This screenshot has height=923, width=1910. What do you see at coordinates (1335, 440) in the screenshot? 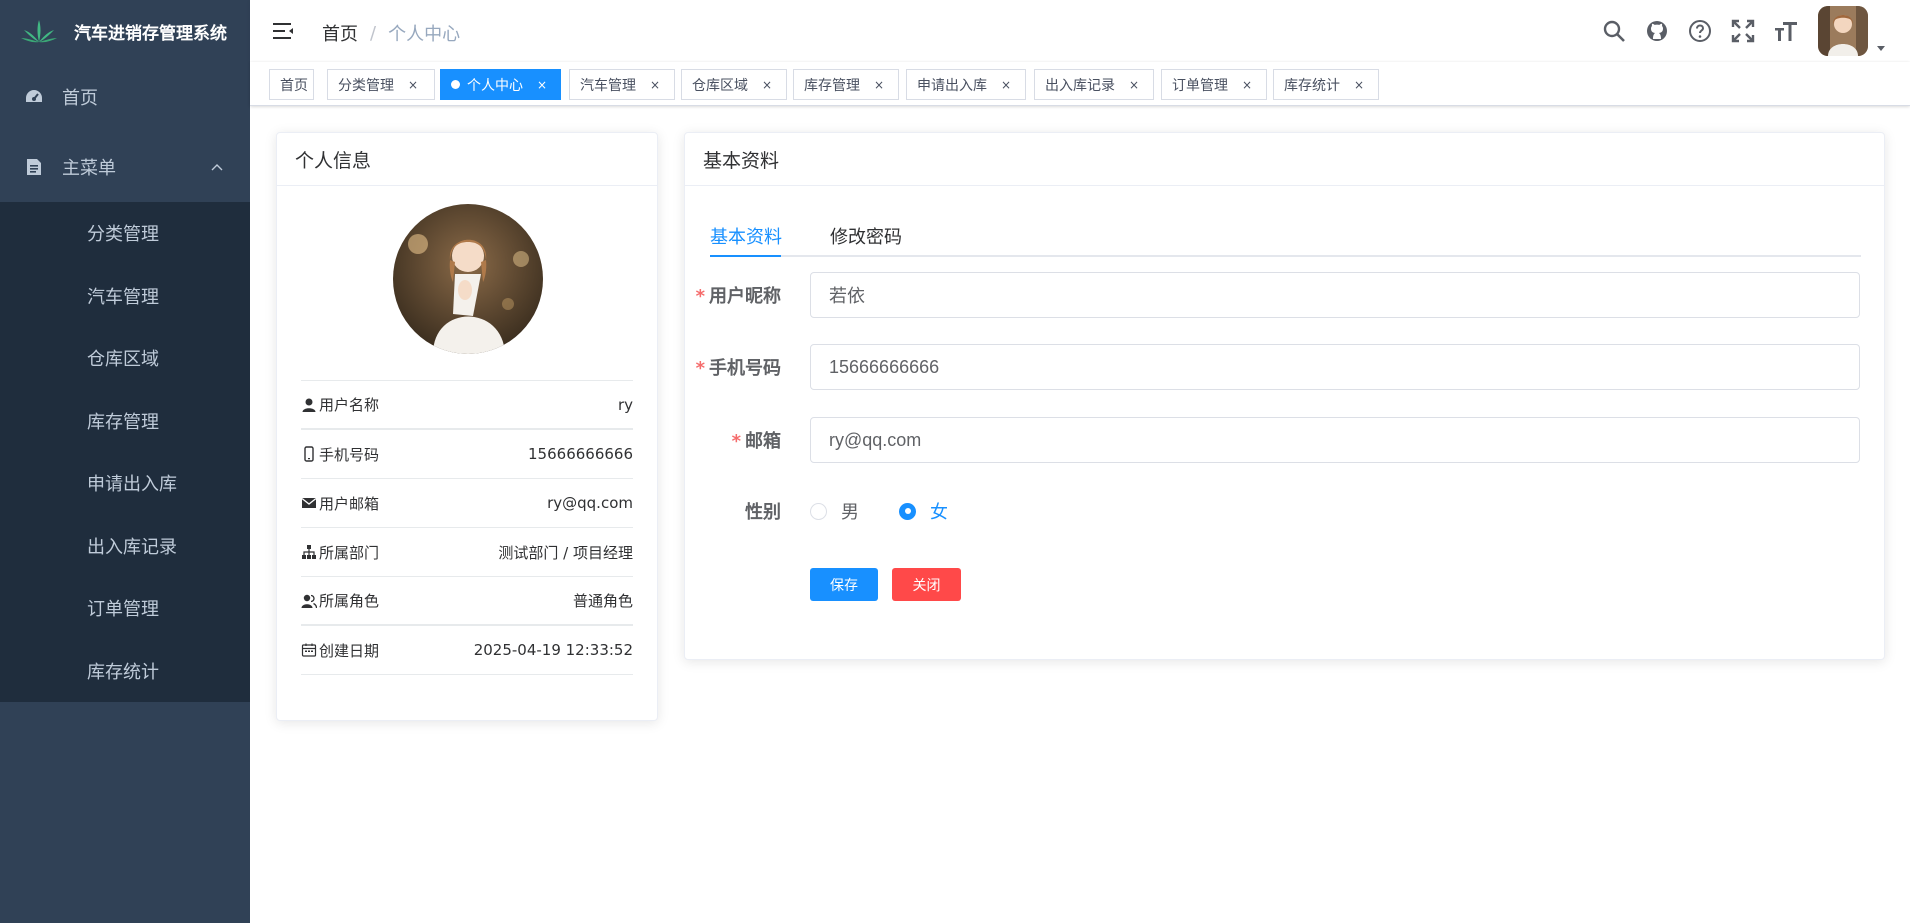
I see `email-input: ry@qq.com` at bounding box center [1335, 440].